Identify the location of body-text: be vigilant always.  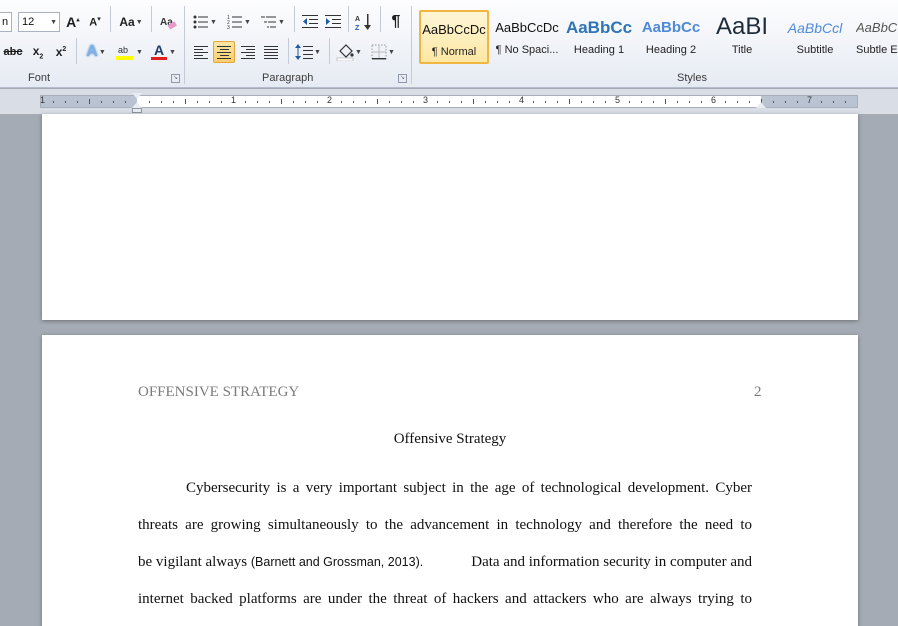
(193, 562).